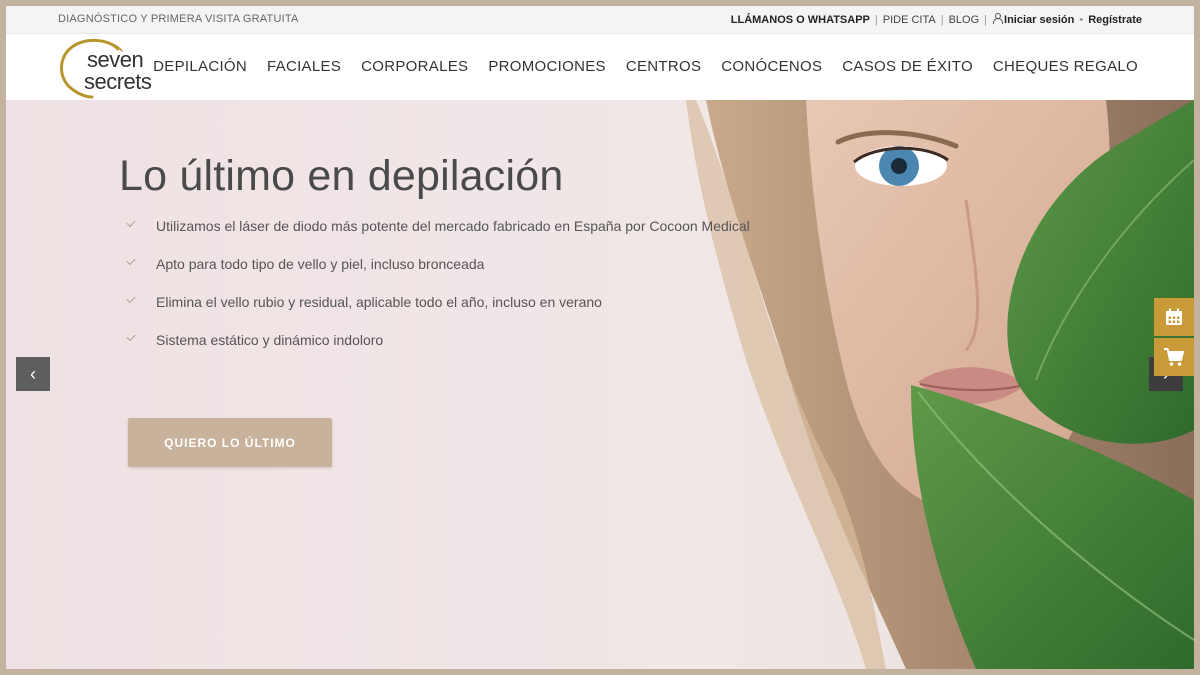  I want to click on call-whatsapp-link: LLÁMANOS O WHATSAPP, so click(800, 20).